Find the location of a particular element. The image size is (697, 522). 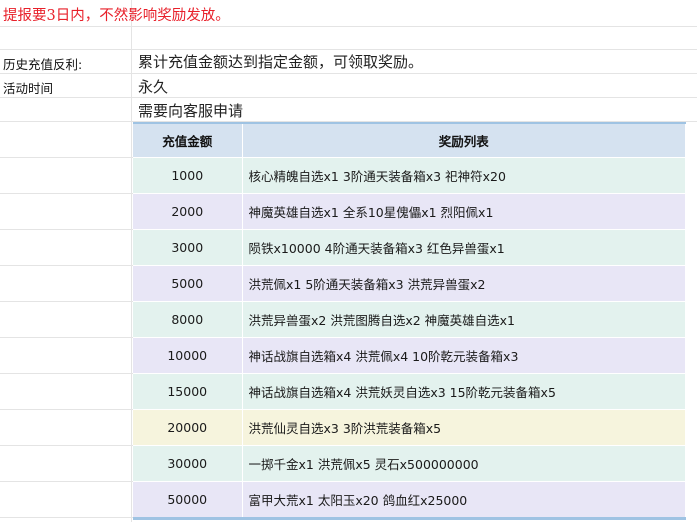

table-row: 8000 洪荒异兽蛋x2 洪荒图腾自选x2 神魔英雄自选x1 is located at coordinates (409, 319).